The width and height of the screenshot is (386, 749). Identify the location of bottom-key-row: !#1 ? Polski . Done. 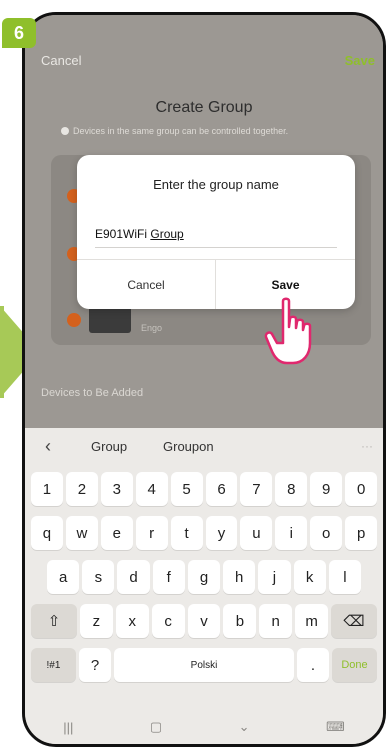
(204, 665).